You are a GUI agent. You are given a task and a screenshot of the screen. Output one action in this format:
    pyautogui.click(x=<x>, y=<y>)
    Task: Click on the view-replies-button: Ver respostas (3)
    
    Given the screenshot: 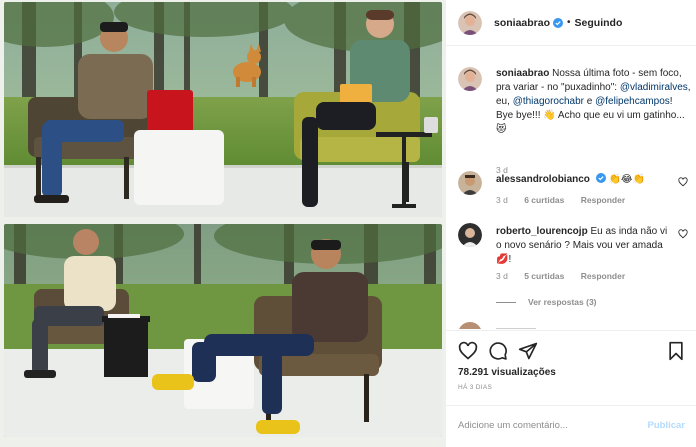 What is the action you would take?
    pyautogui.click(x=546, y=302)
    